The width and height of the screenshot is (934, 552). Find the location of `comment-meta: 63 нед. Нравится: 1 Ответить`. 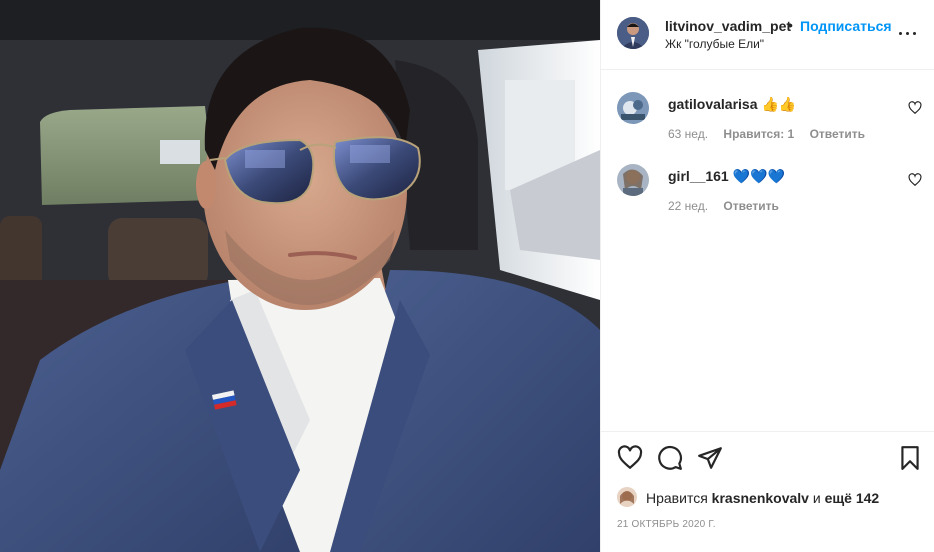

comment-meta: 63 нед. Нравится: 1 Ответить is located at coordinates (772, 134).